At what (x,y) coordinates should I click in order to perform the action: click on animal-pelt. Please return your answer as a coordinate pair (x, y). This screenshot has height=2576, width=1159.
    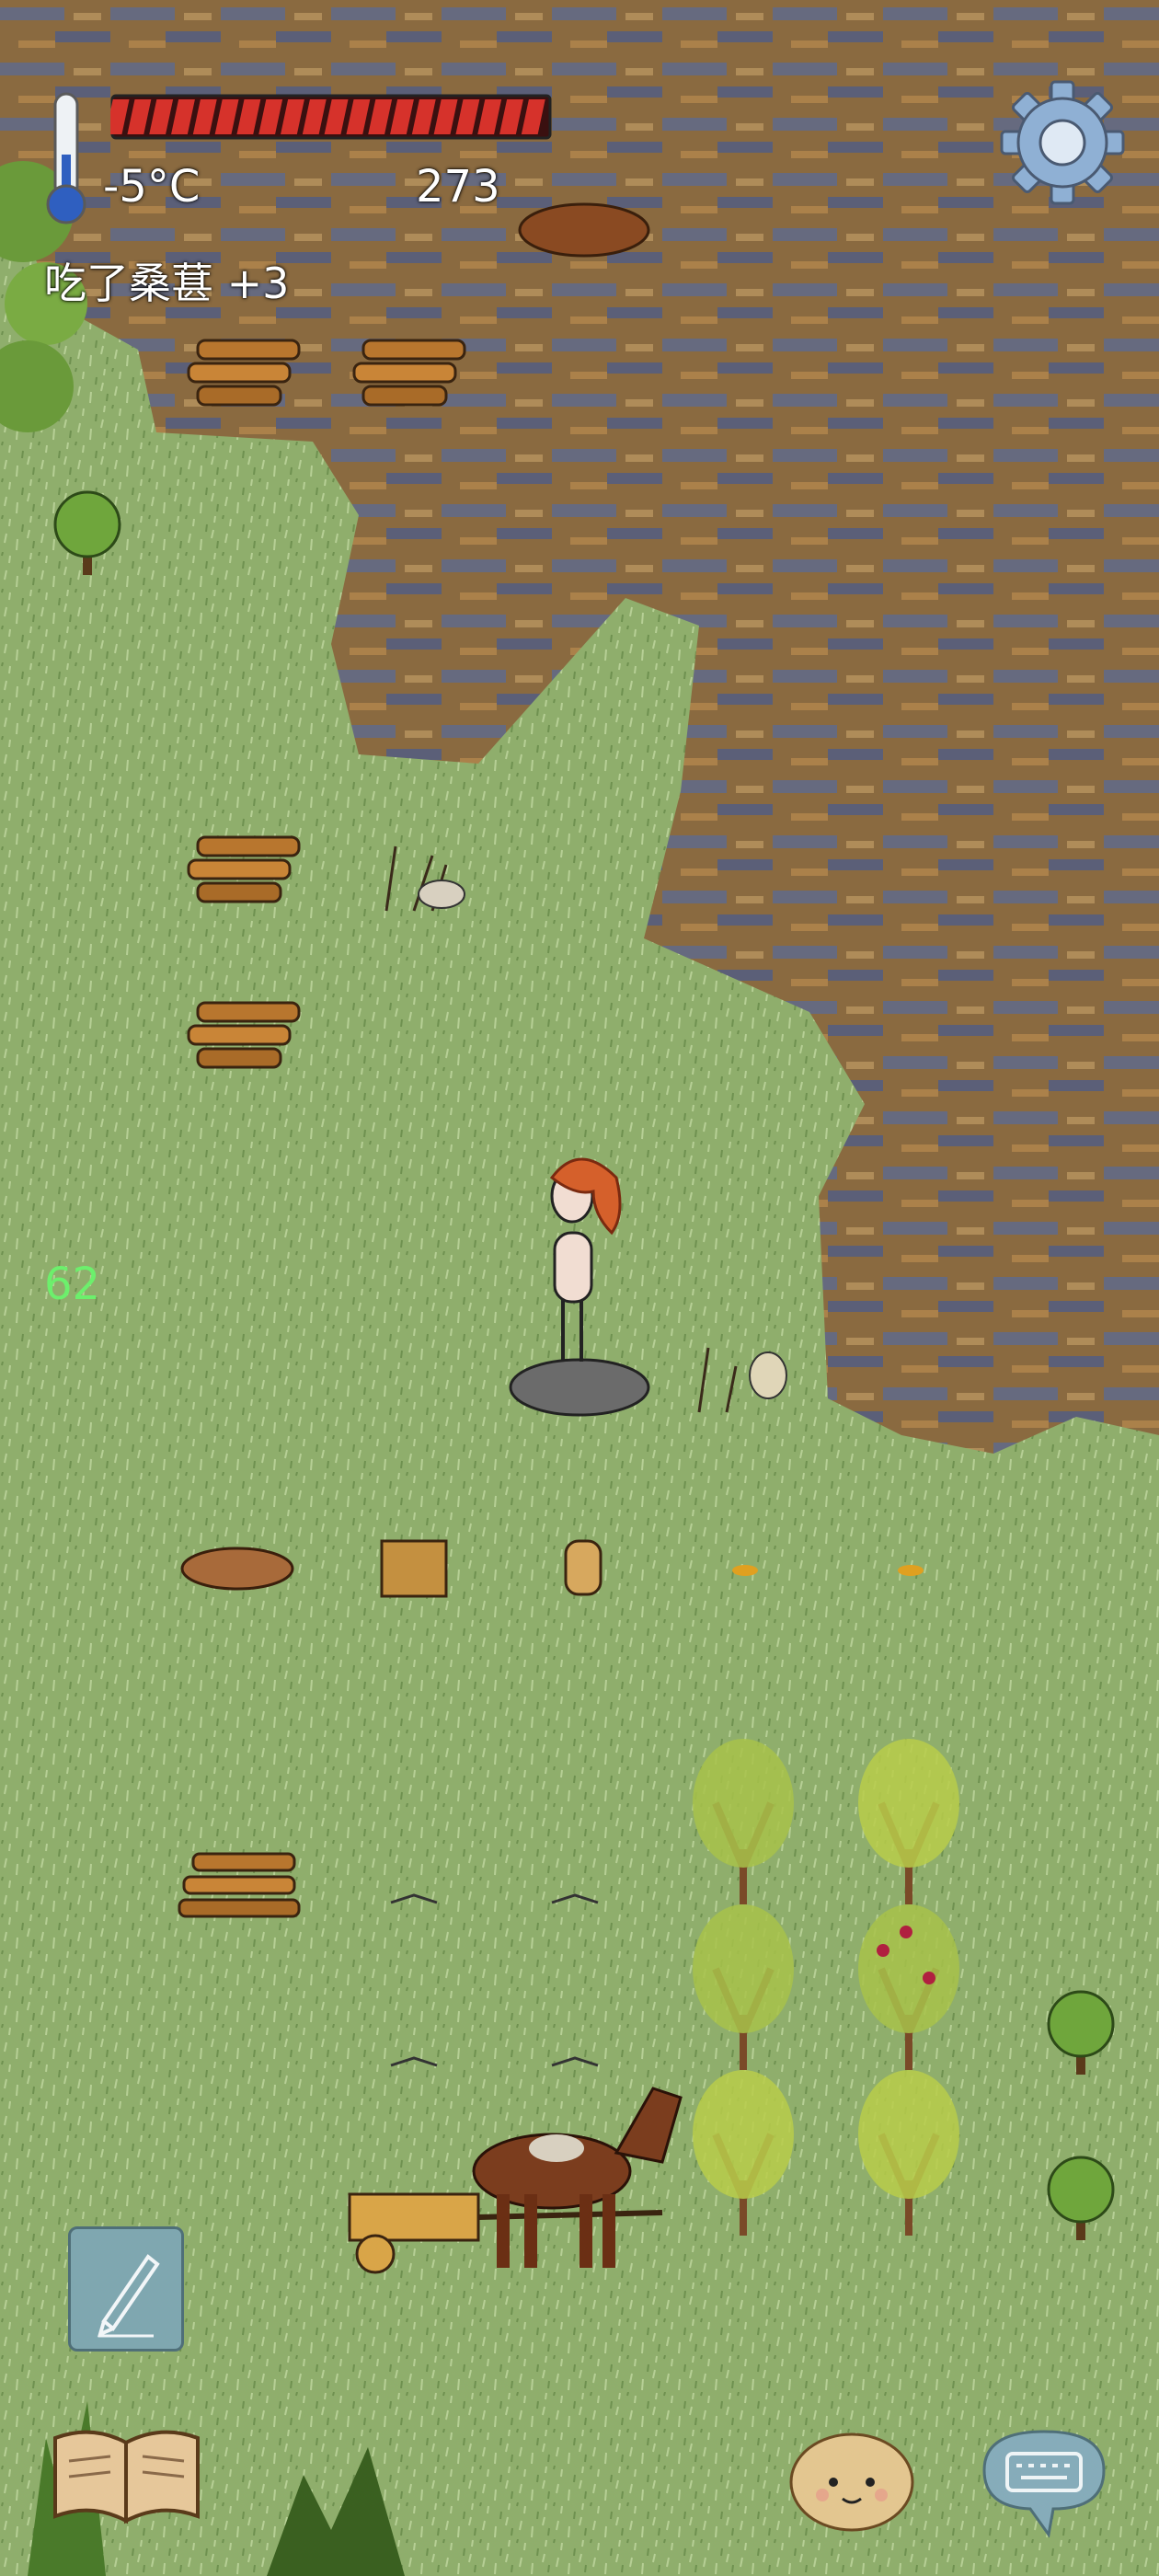
    Looking at the image, I should click on (237, 1569).